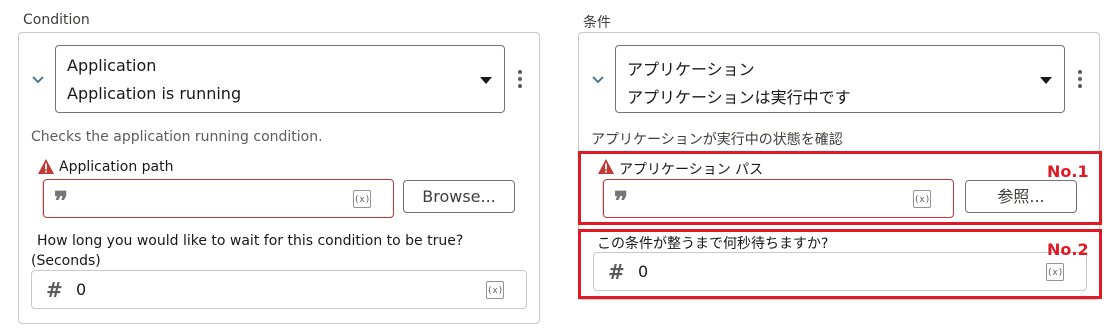 The width and height of the screenshot is (1120, 336). Describe the element at coordinates (1068, 249) in the screenshot. I see `annotation-tag-no2: No.2` at that location.